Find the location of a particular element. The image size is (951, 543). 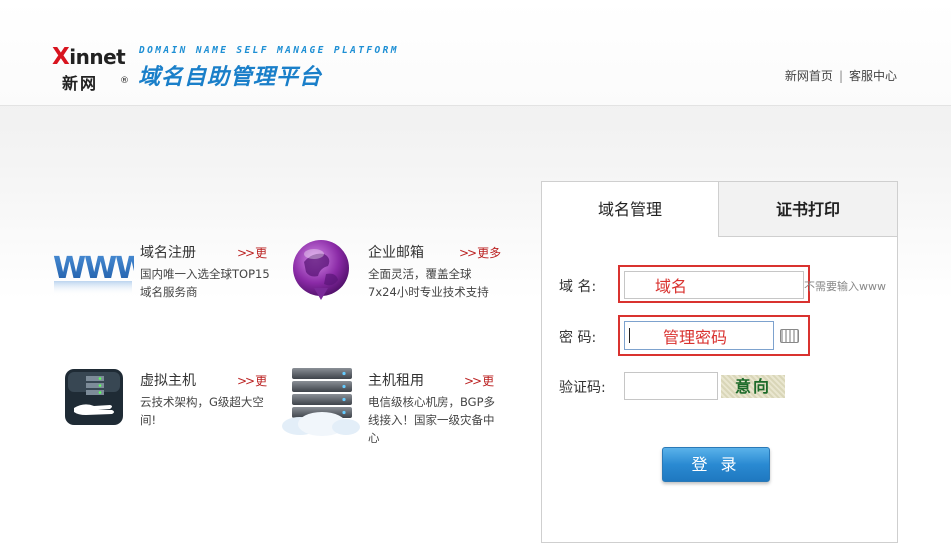

captcha-label: 验证码: is located at coordinates (582, 388).